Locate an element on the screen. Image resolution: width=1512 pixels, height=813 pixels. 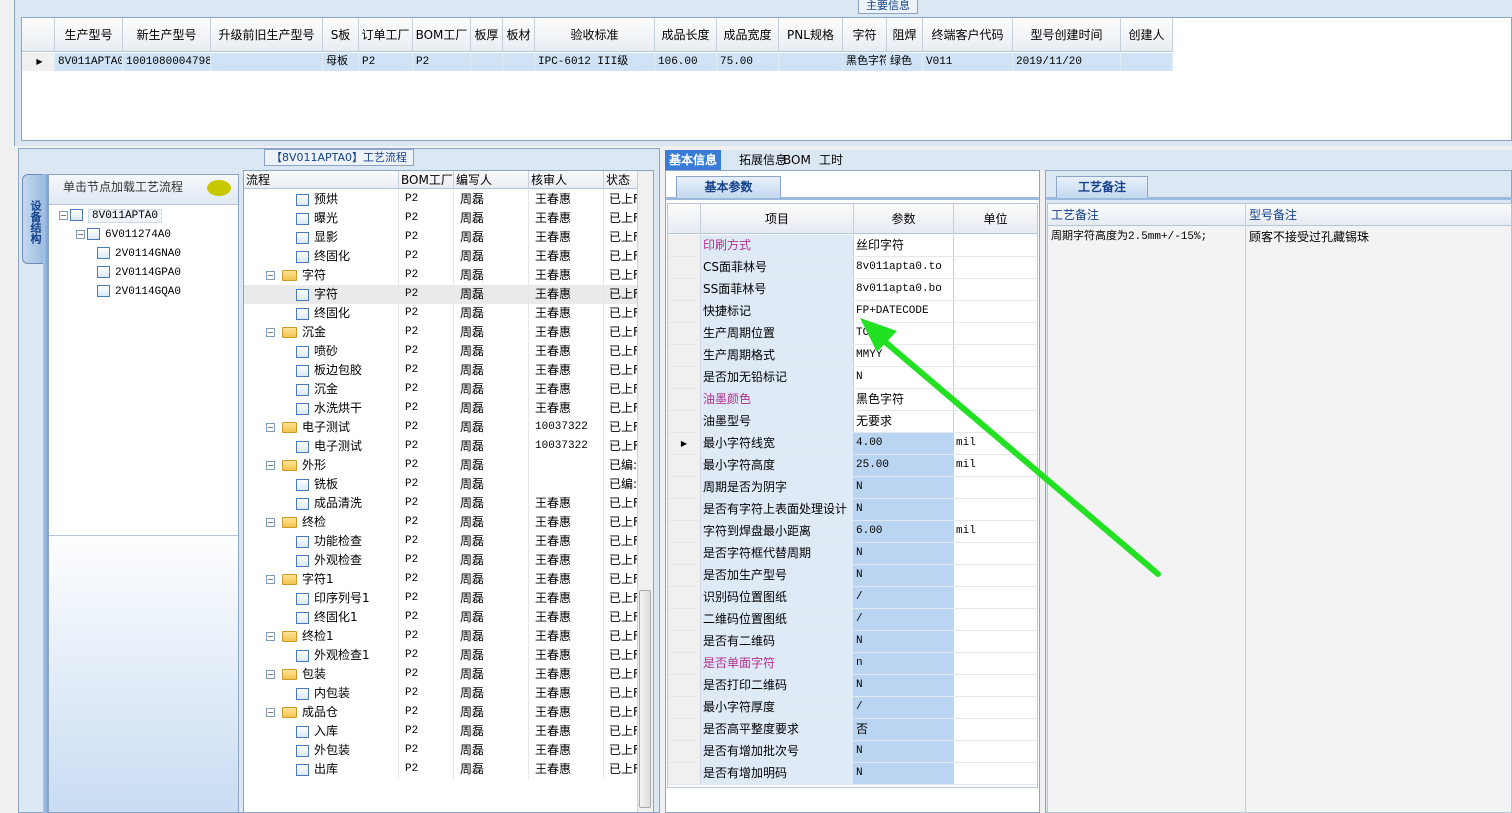
cell: V011 is located at coordinates (968, 62).